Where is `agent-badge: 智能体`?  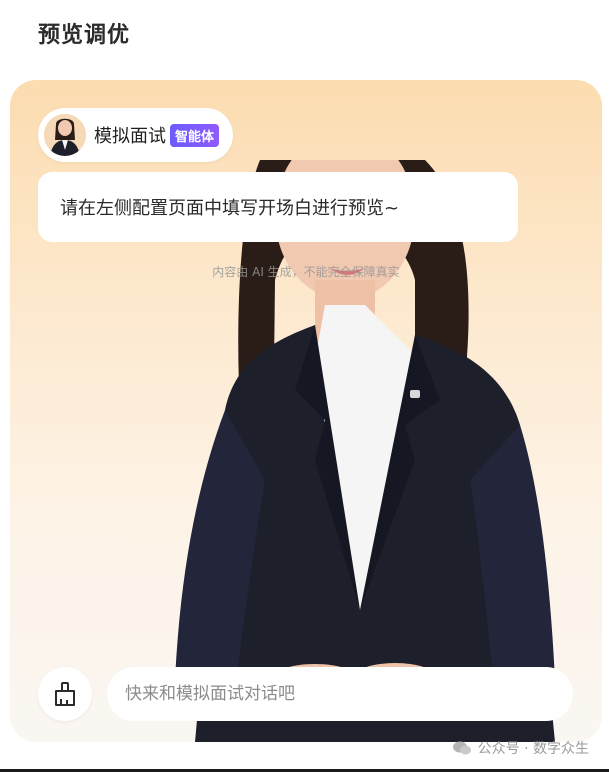 agent-badge: 智能体 is located at coordinates (195, 135).